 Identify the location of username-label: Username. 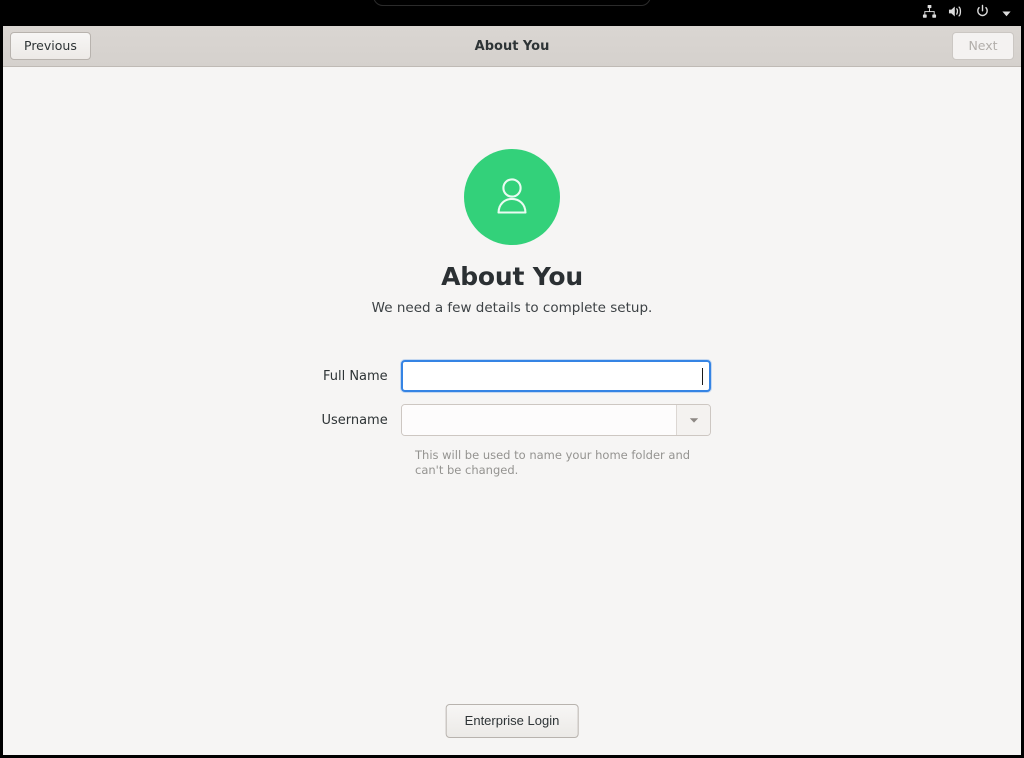
(354, 420).